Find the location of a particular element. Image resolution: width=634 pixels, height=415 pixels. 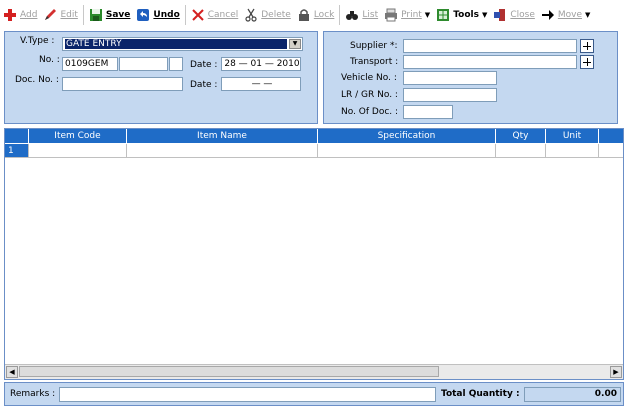

transport-label: Transport : is located at coordinates (374, 62).